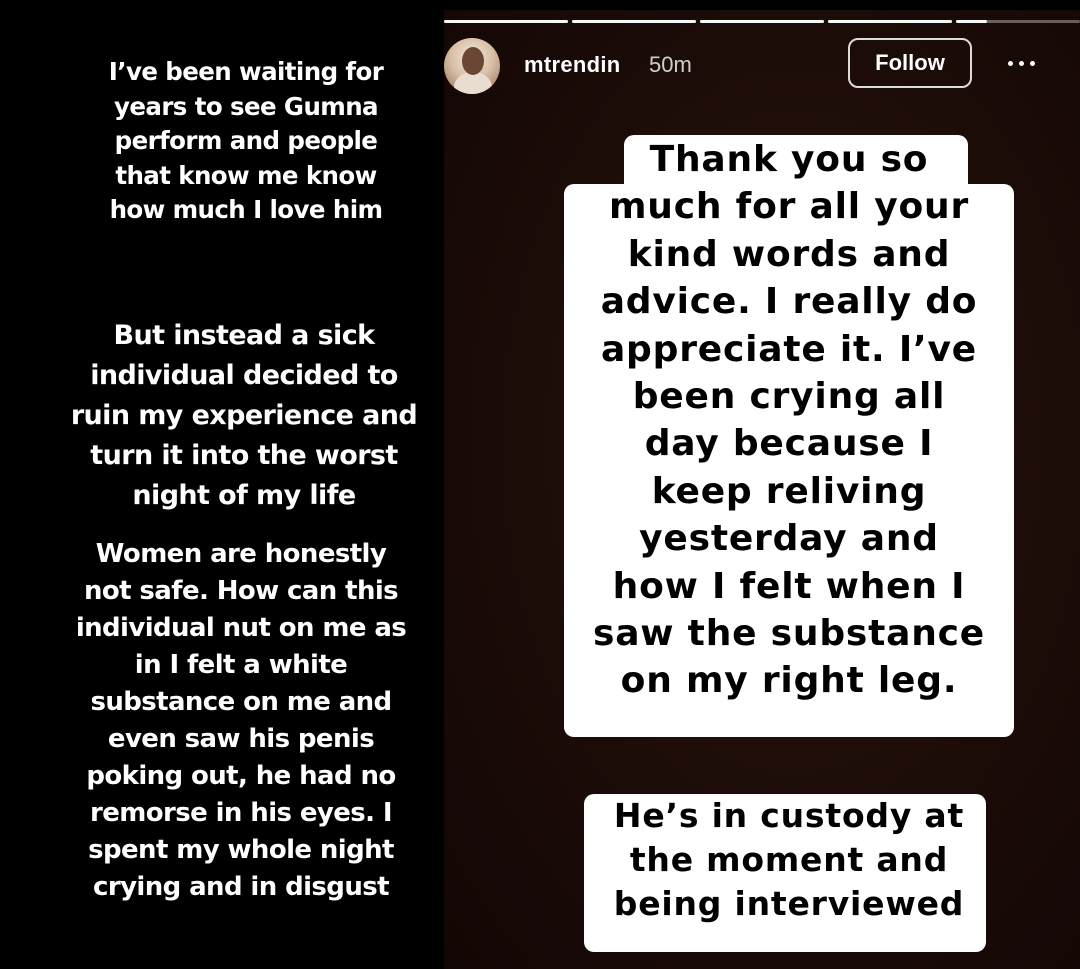 This screenshot has height=969, width=1080. I want to click on story-progress-bars, so click(762, 21).